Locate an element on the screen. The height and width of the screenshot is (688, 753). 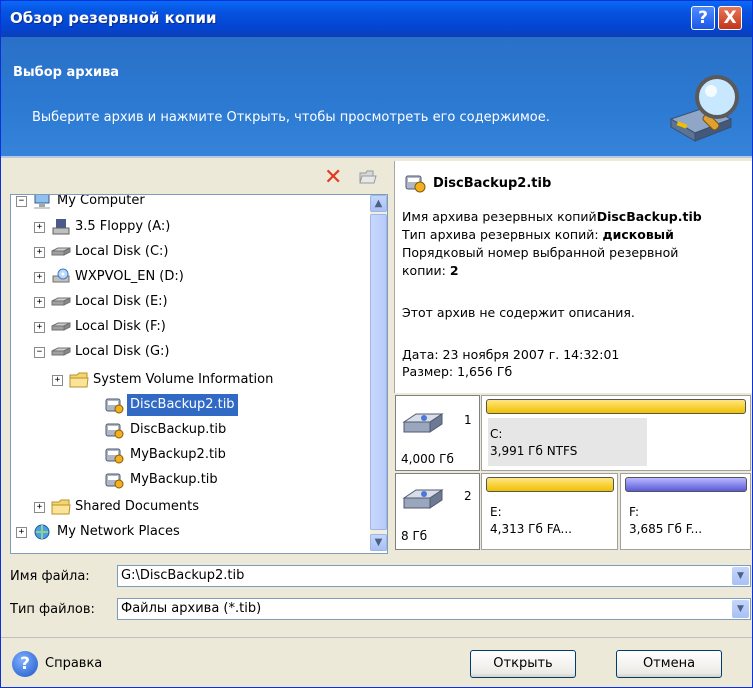
tree-item-label: My Computer is located at coordinates (101, 201).